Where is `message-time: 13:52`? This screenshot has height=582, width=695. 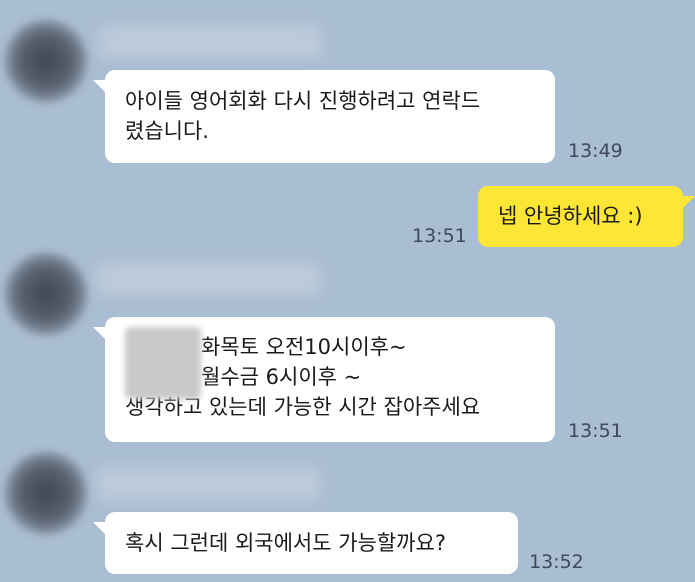
message-time: 13:52 is located at coordinates (556, 562).